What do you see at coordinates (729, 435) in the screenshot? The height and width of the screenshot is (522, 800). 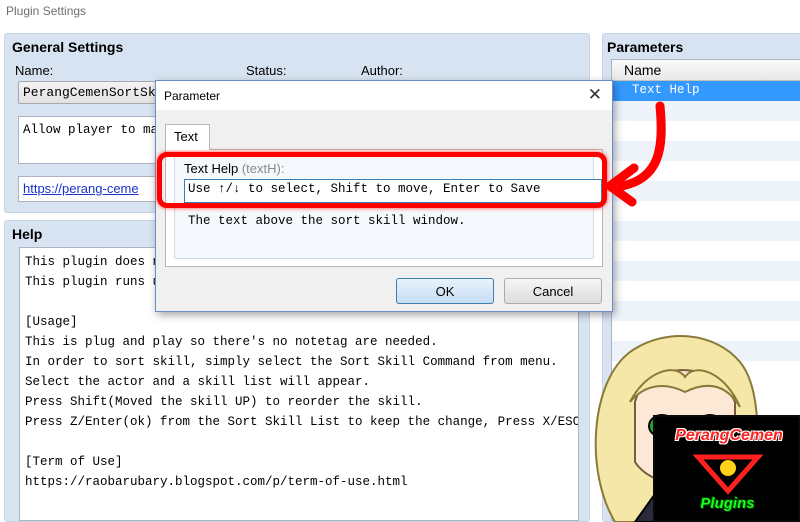 I see `logo-title: PerangCemen` at bounding box center [729, 435].